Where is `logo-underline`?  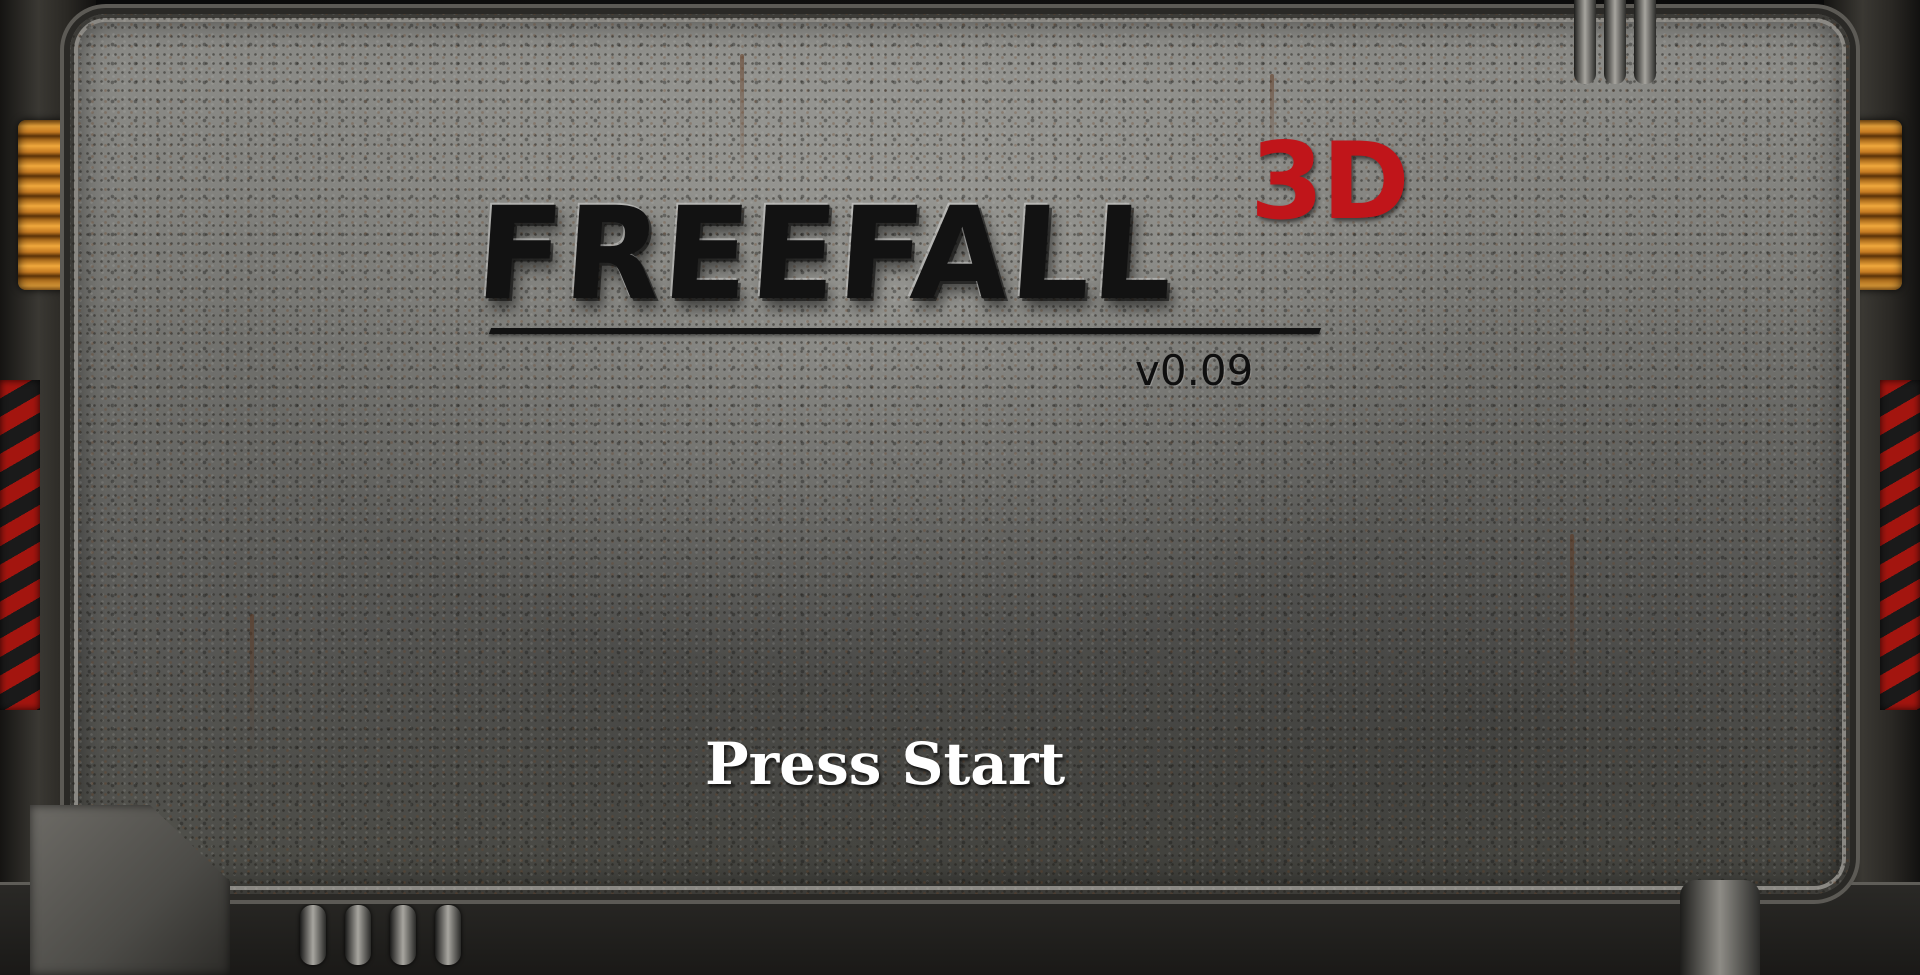 logo-underline is located at coordinates (905, 331).